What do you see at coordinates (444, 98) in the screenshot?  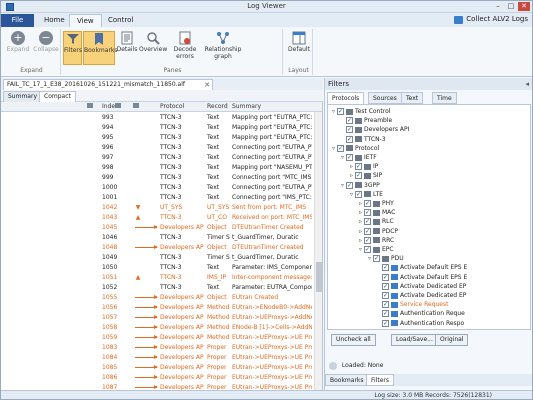 I see `tab-time: Time` at bounding box center [444, 98].